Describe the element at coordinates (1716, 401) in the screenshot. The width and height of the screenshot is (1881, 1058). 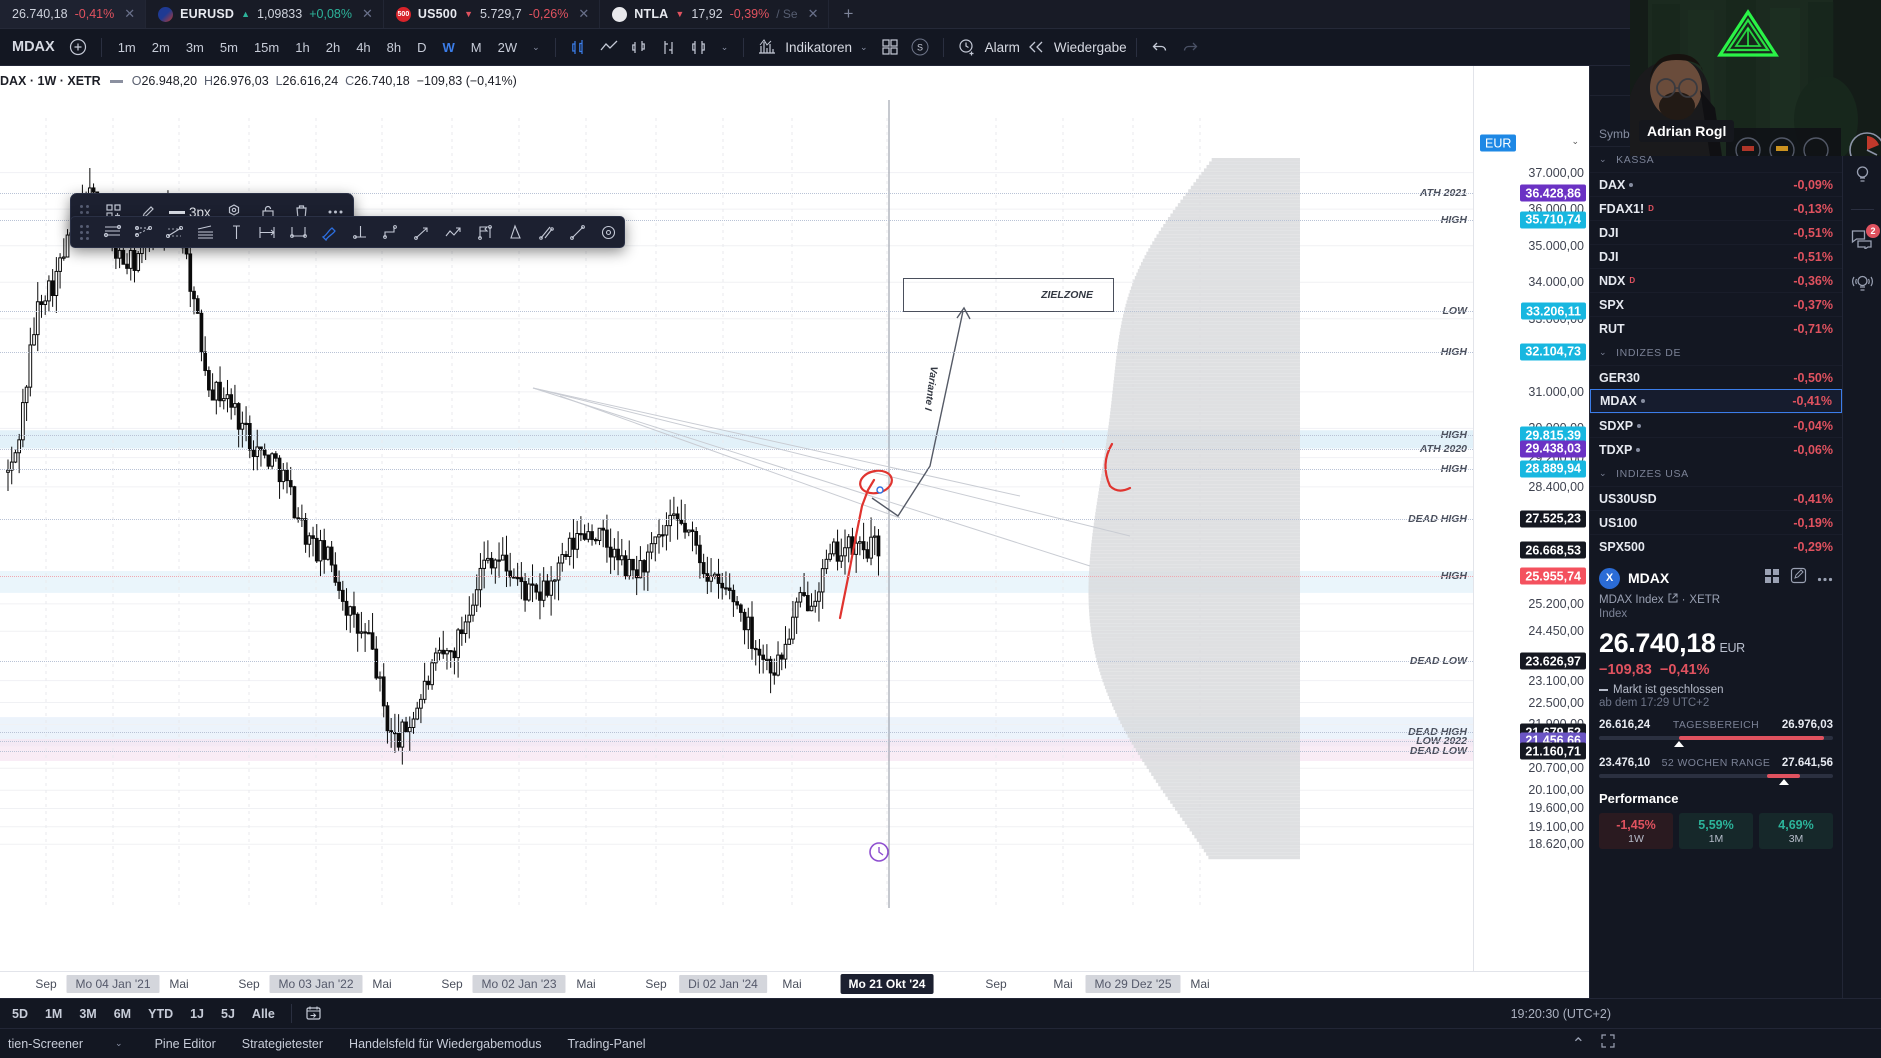
I see `watchlist-row: MDAX -0,41%` at that location.